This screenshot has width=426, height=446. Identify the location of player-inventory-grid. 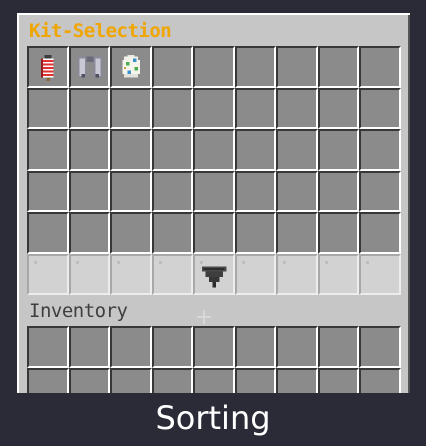
(214, 359).